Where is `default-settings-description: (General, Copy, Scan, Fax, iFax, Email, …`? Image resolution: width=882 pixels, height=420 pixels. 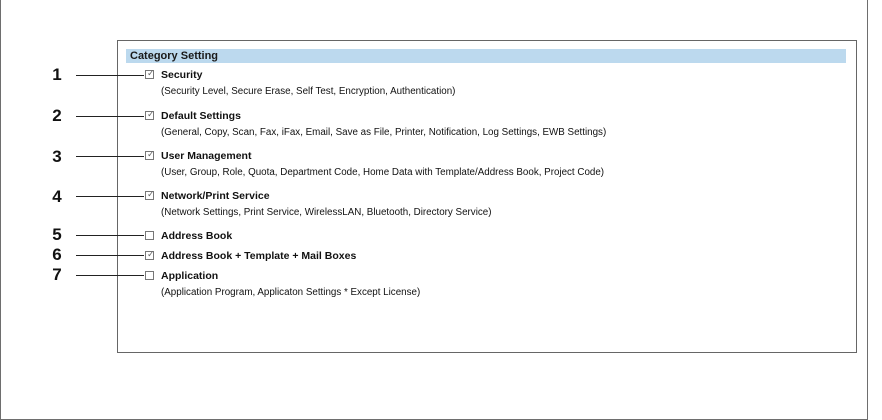 default-settings-description: (General, Copy, Scan, Fax, iFax, Email, … is located at coordinates (384, 132).